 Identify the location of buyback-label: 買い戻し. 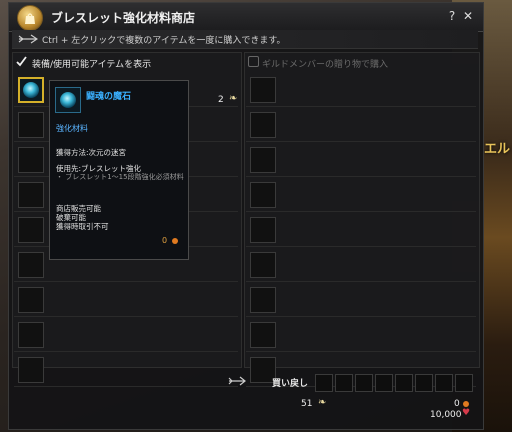
(290, 384).